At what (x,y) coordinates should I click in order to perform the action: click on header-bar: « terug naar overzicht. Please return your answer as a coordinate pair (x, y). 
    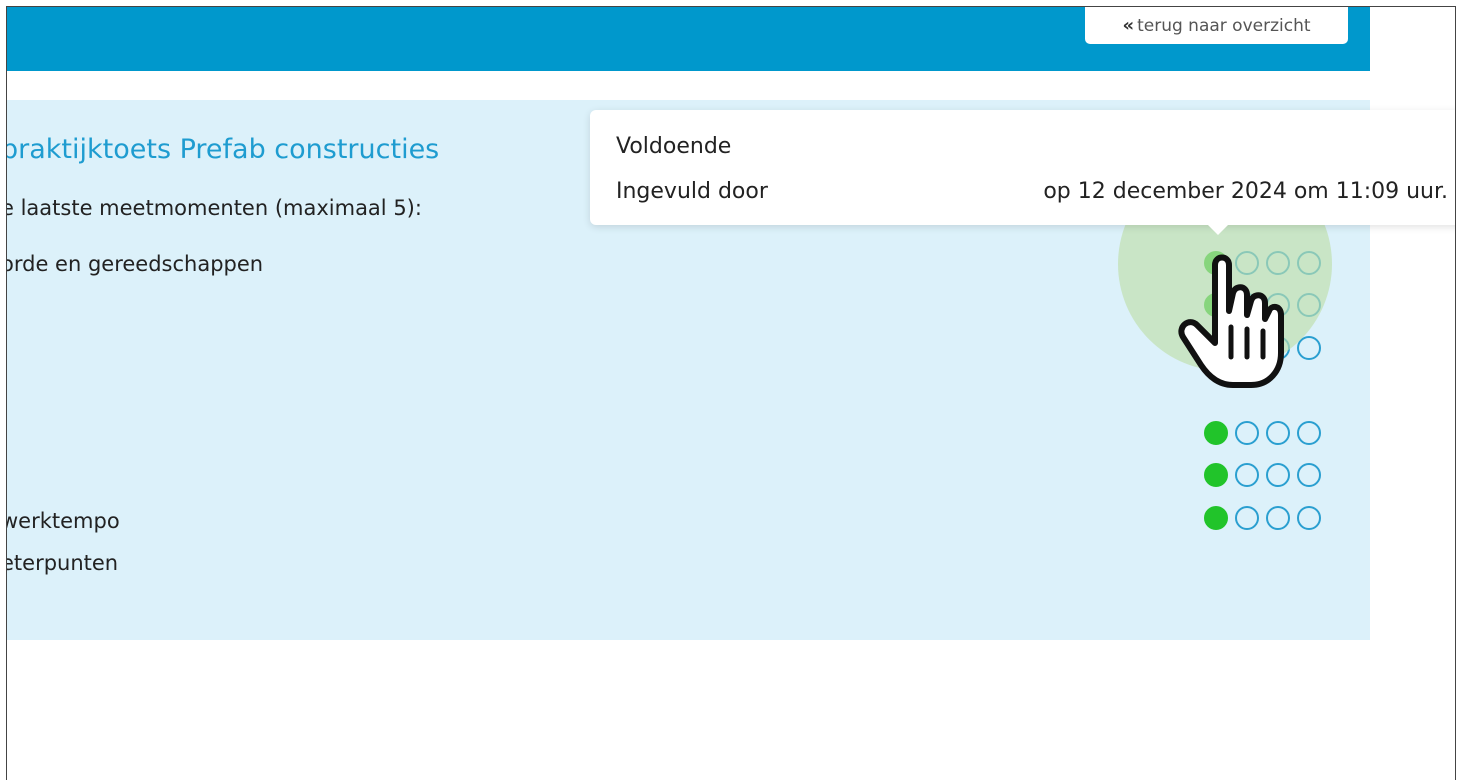
    Looking at the image, I should click on (688, 39).